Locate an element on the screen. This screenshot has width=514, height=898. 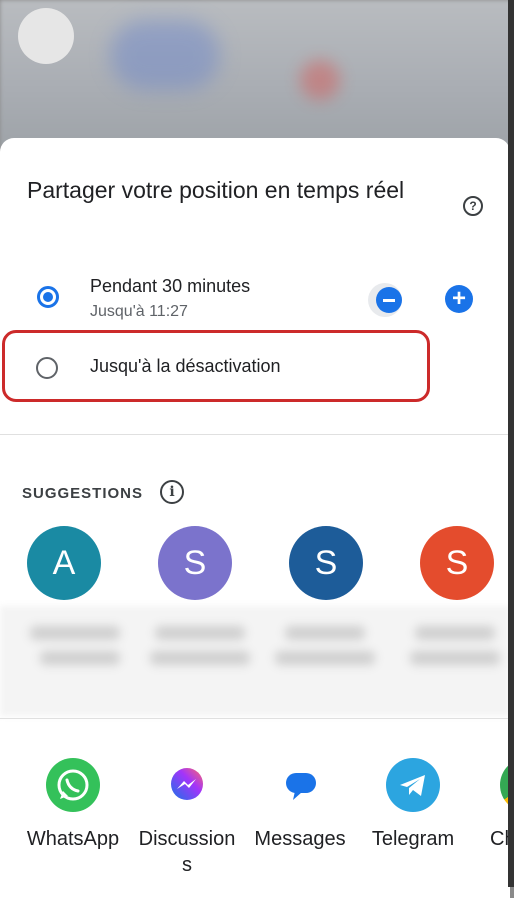
minus-circle-icon is located at coordinates (385, 300).